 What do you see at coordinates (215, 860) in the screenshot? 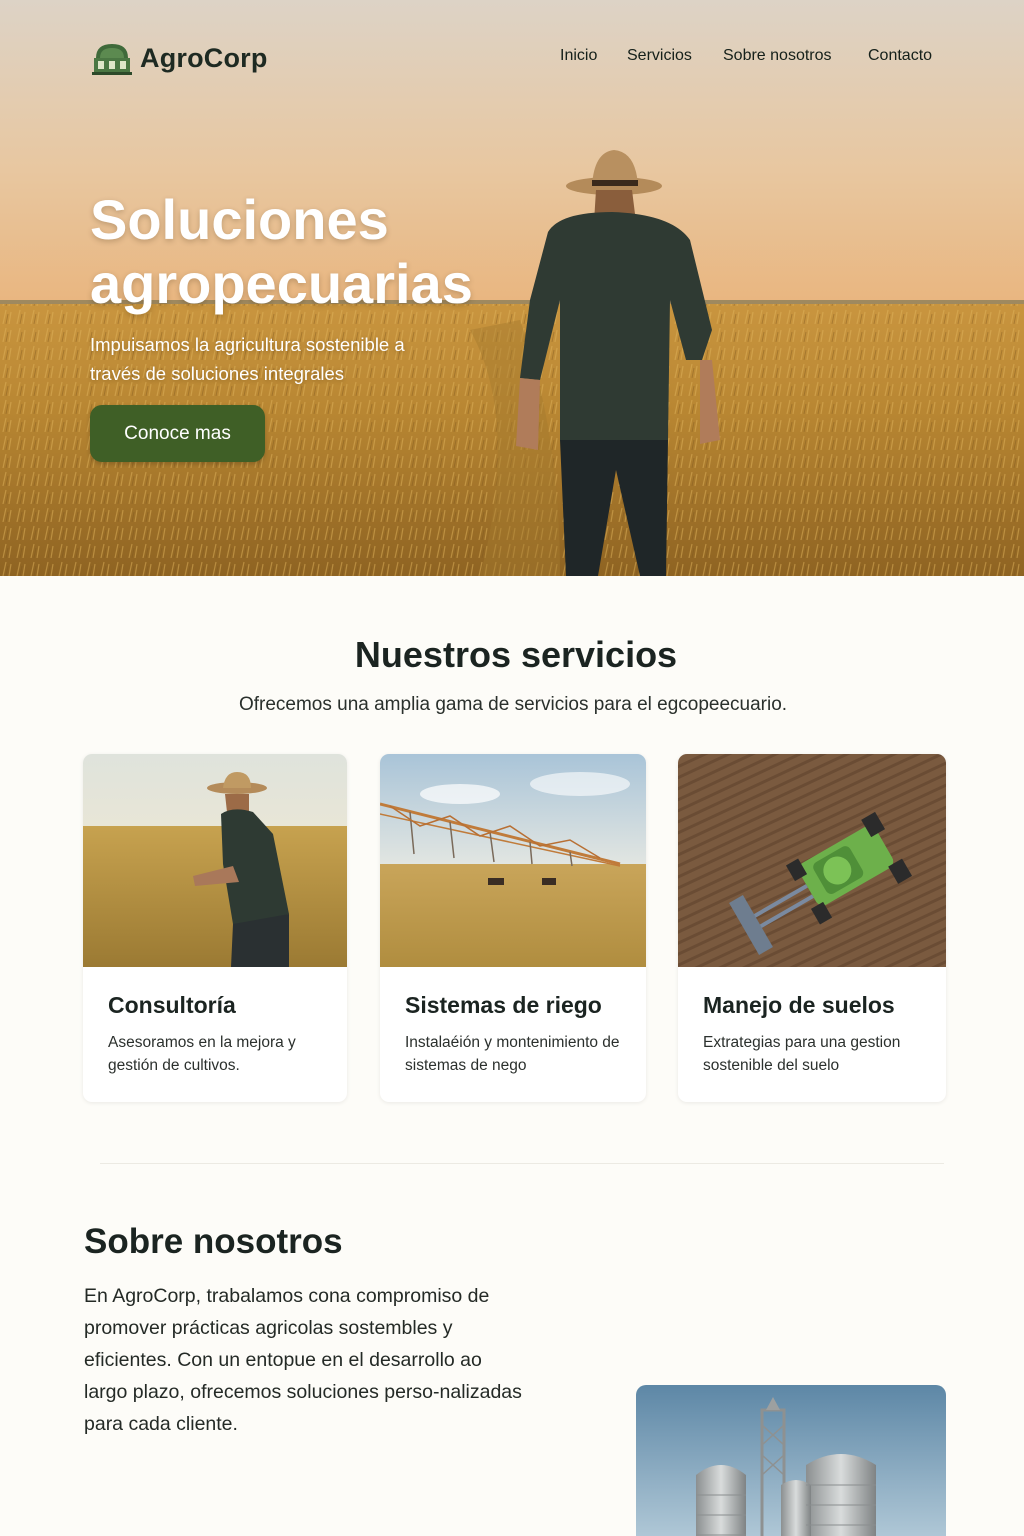
I see `consultoria-image` at bounding box center [215, 860].